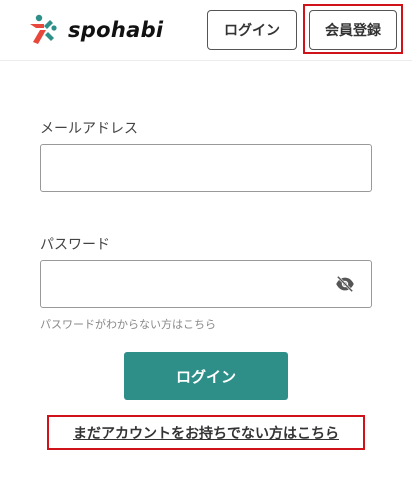  What do you see at coordinates (206, 376) in the screenshot?
I see `login-submit-button: ログイン` at bounding box center [206, 376].